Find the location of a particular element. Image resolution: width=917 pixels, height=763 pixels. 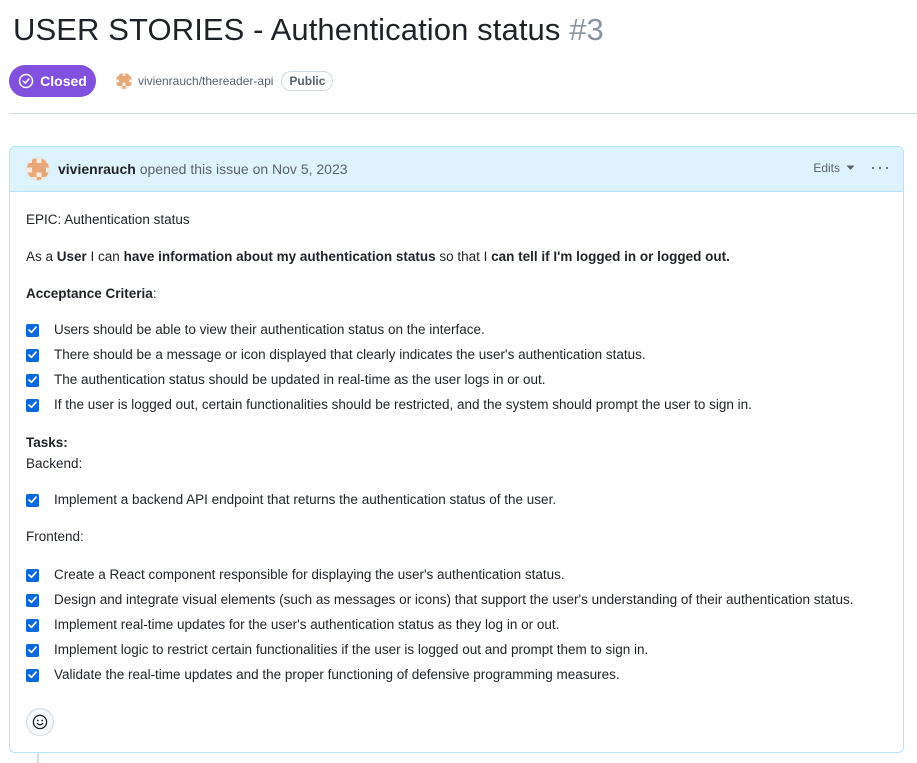

author-avatar is located at coordinates (38, 169).